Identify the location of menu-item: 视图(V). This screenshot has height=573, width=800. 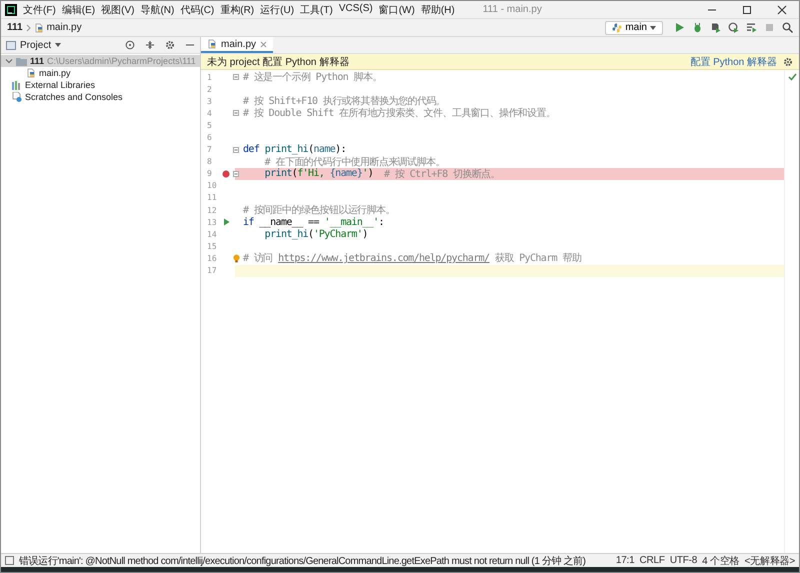
(117, 9).